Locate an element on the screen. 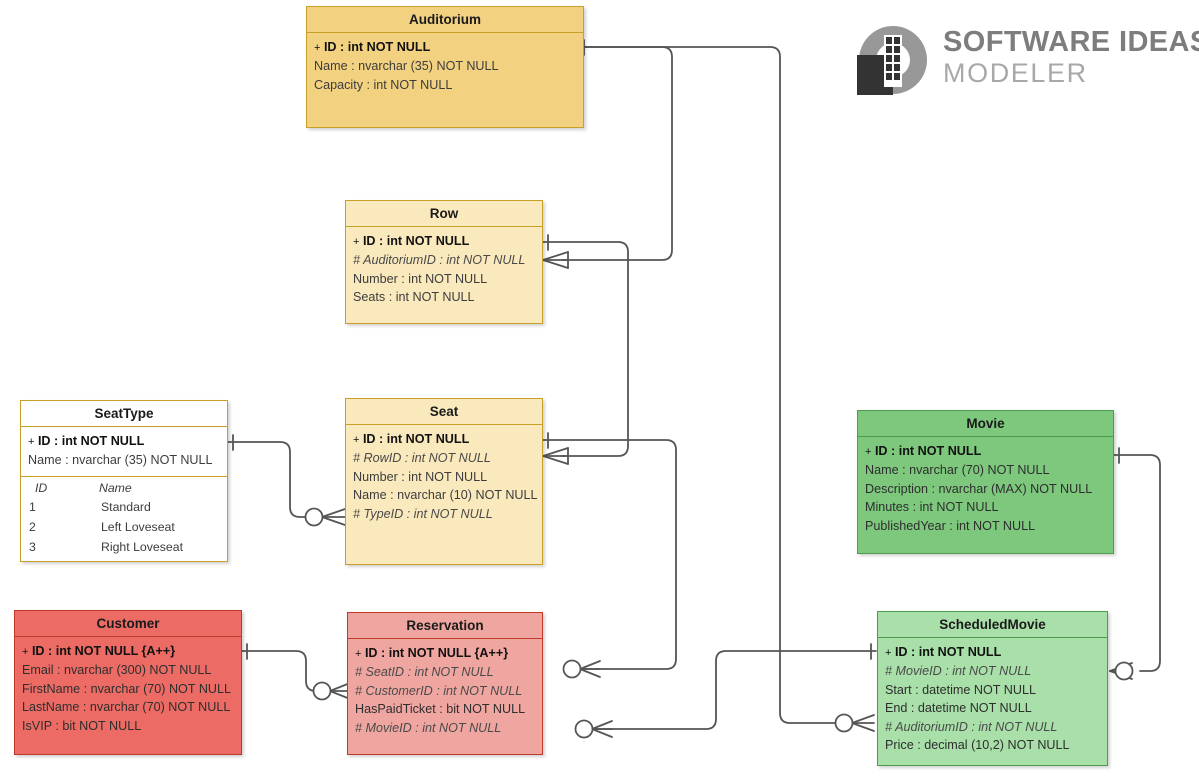  card-zeroormany-reservation-movieid is located at coordinates (602, 729).